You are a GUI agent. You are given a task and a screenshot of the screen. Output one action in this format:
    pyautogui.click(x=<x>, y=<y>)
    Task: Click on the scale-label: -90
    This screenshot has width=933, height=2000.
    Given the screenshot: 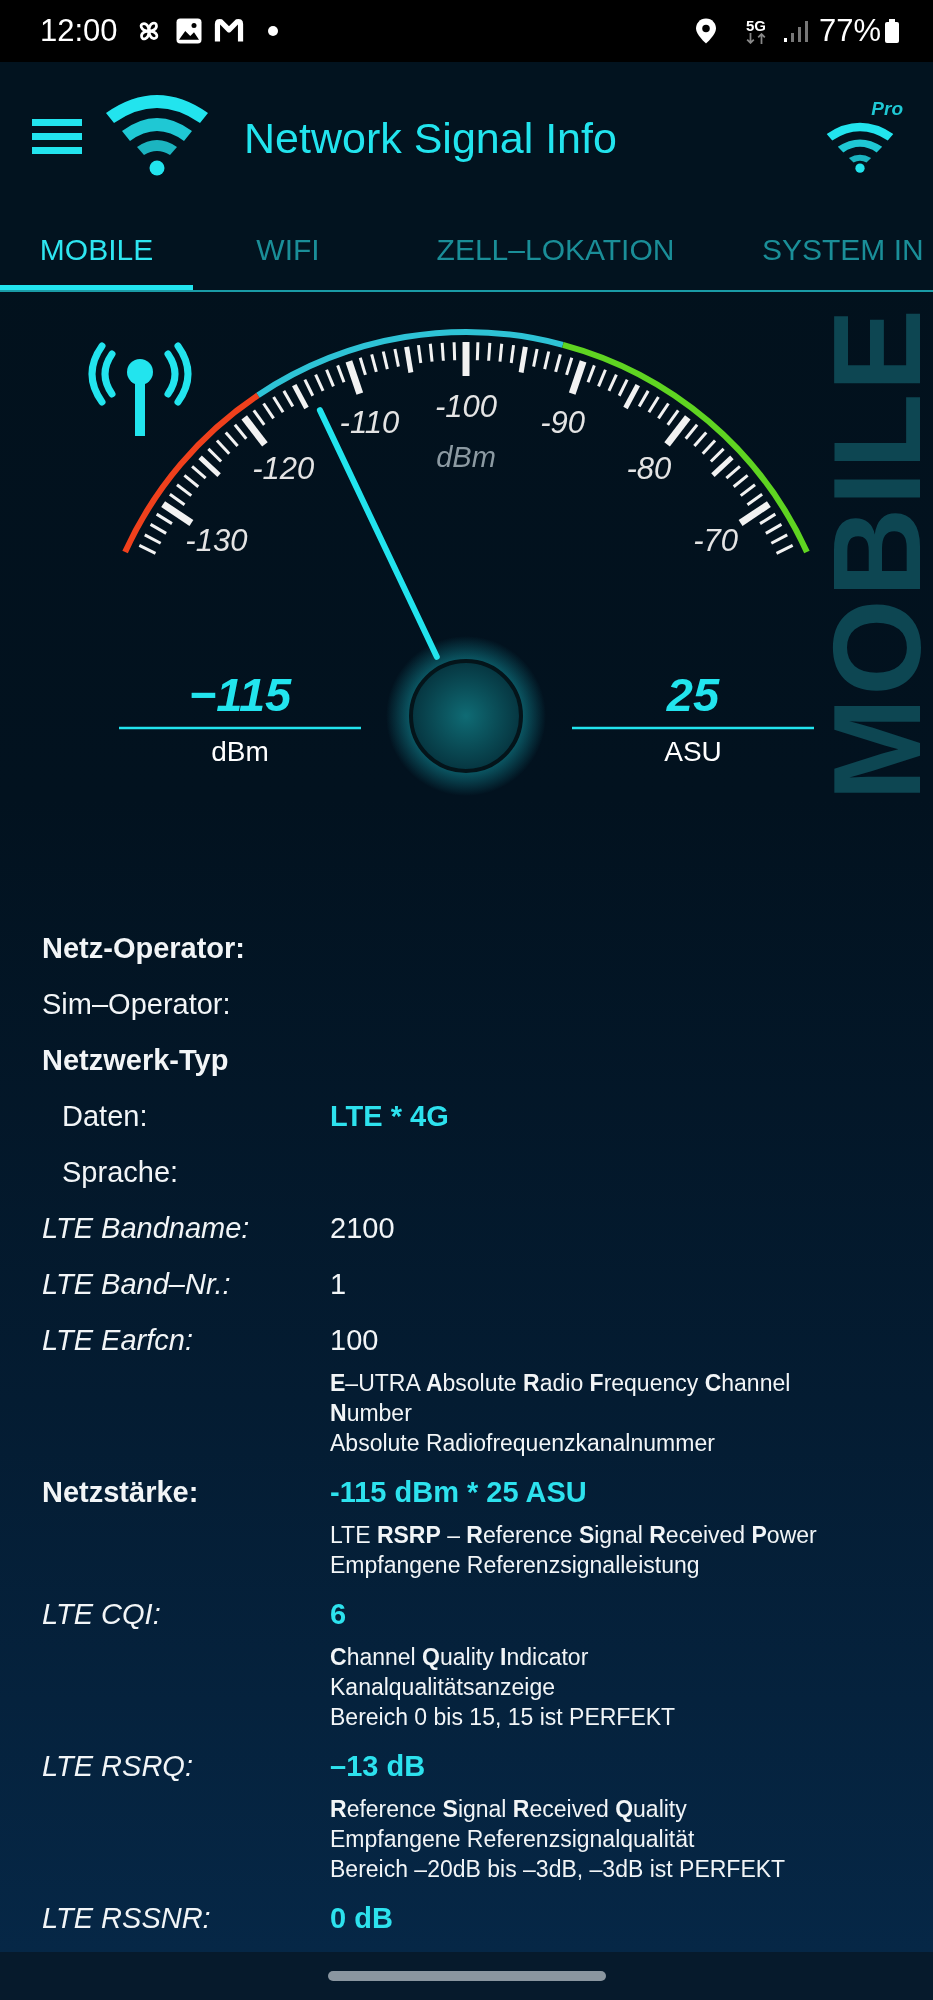 What is the action you would take?
    pyautogui.click(x=562, y=422)
    